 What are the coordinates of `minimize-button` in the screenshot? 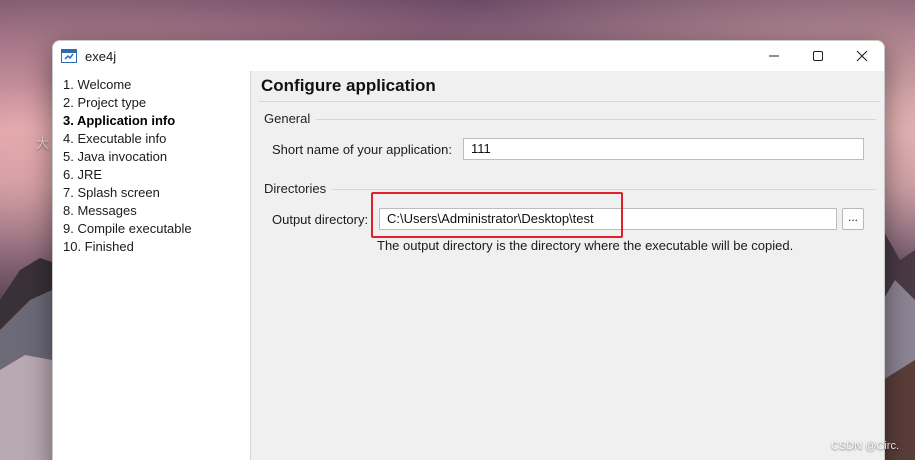 It's located at (774, 56).